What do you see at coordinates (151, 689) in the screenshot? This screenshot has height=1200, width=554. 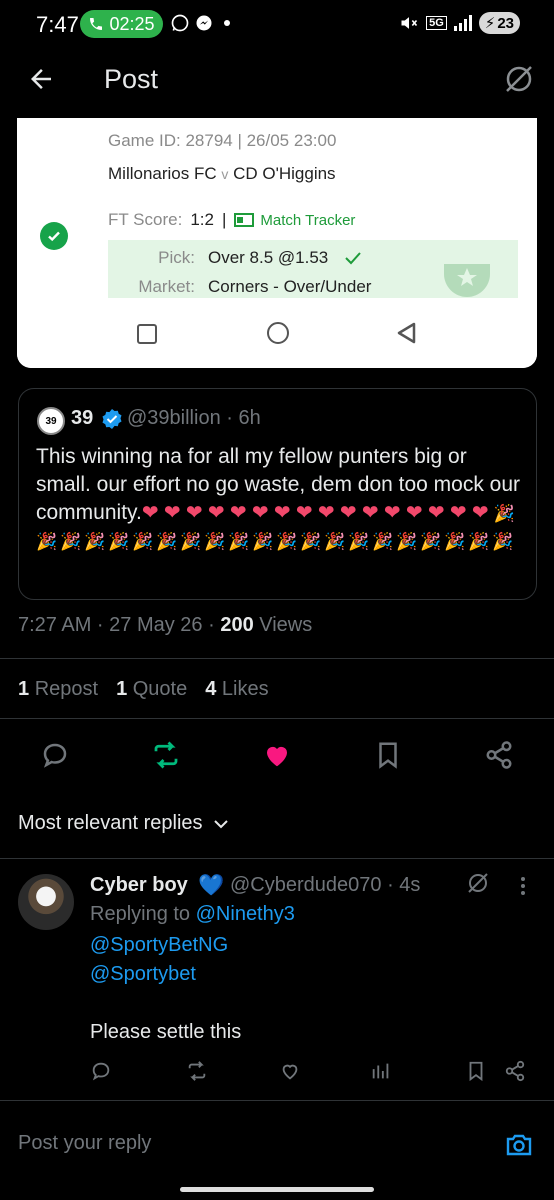 I see `quotes-stat: 1 Quote` at bounding box center [151, 689].